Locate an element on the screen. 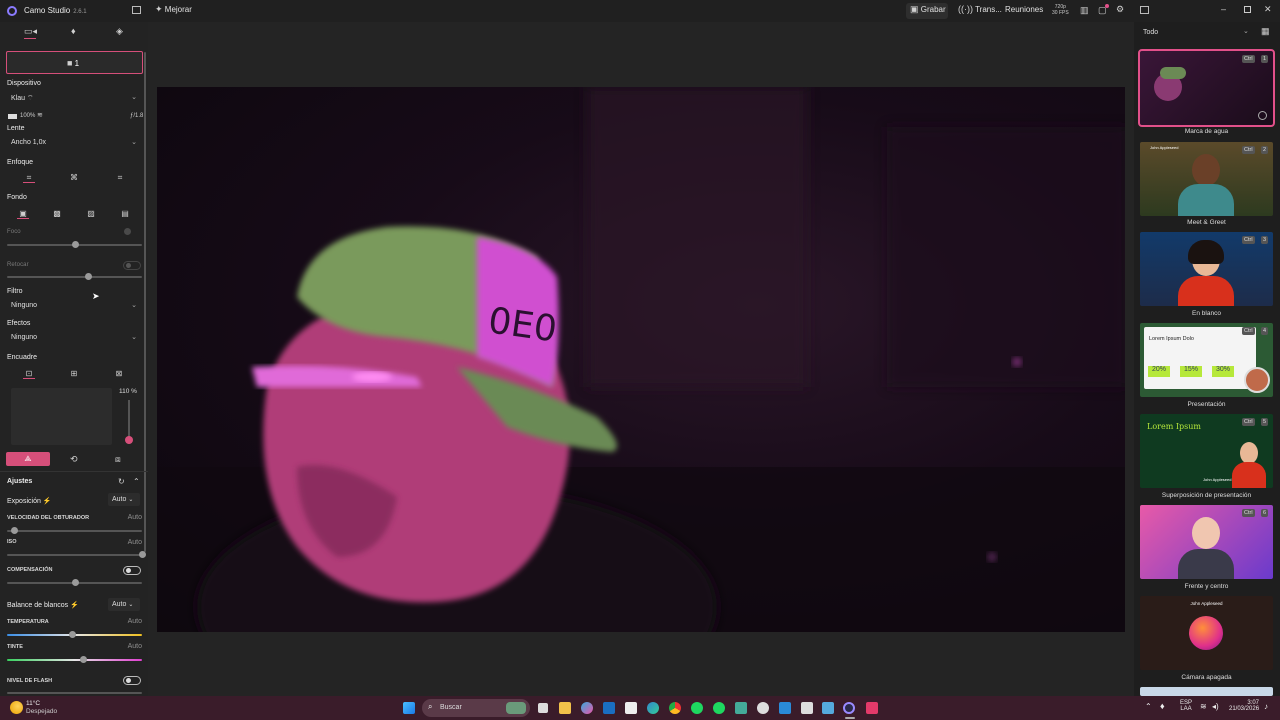 The image size is (1280, 720). sidebar-toggle-icon is located at coordinates (136, 10).